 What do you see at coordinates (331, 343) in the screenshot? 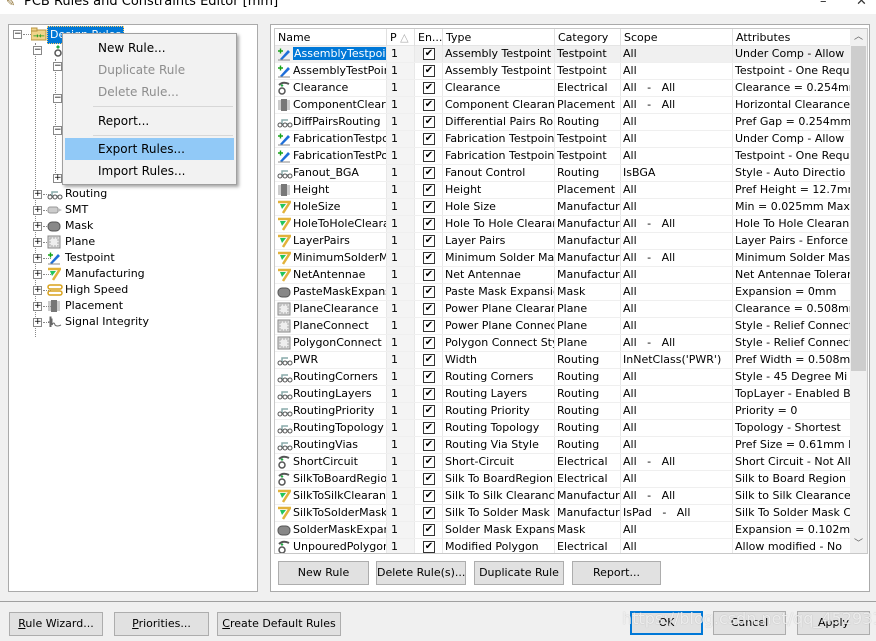
I see `cell-name: PolygonConnect` at bounding box center [331, 343].